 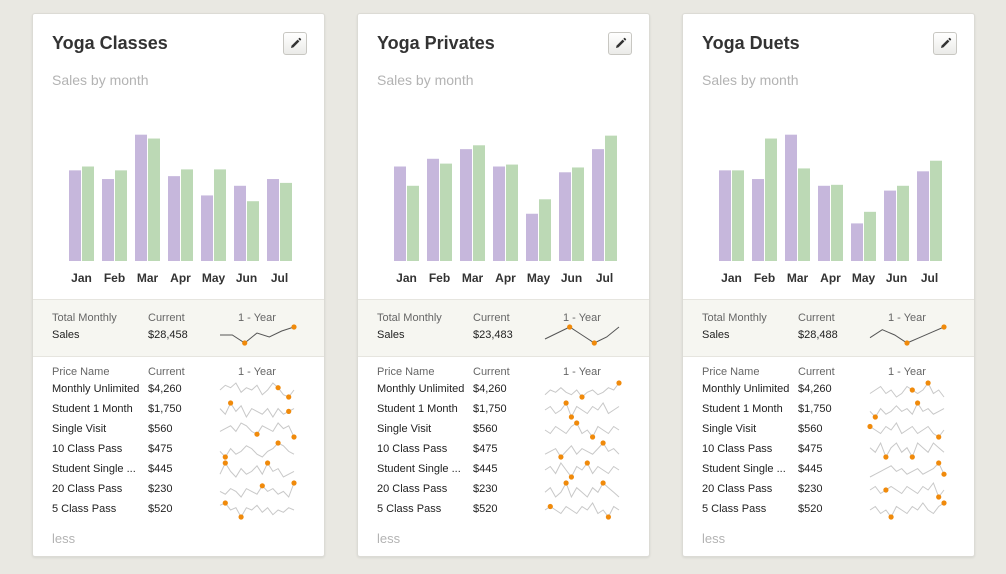 What do you see at coordinates (214, 278) in the screenshot?
I see `month-label: May` at bounding box center [214, 278].